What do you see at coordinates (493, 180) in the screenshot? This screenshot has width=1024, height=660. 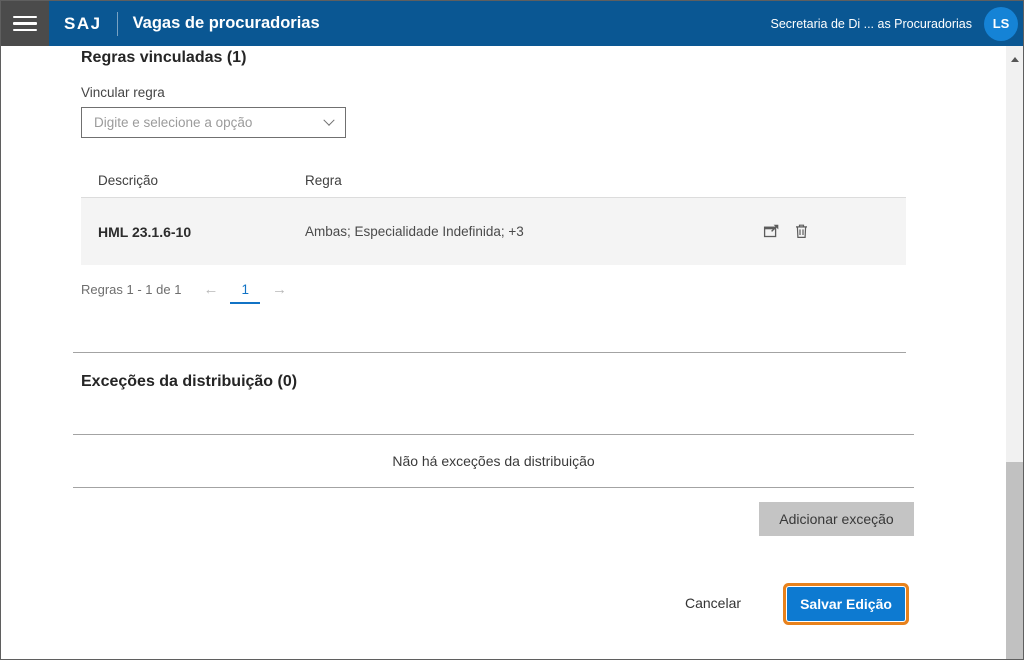 I see `table-header-row: Descrição Regra` at bounding box center [493, 180].